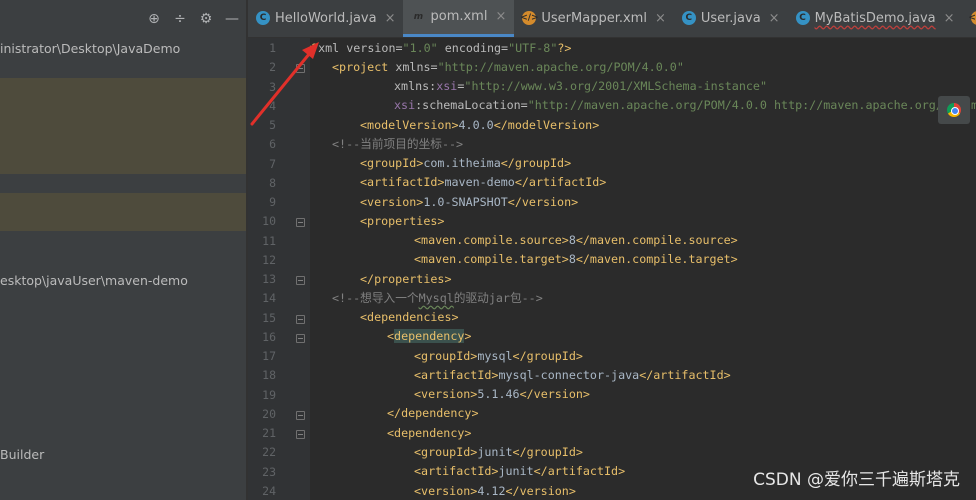 This screenshot has width=976, height=500. I want to click on chrome-icon, so click(954, 110).